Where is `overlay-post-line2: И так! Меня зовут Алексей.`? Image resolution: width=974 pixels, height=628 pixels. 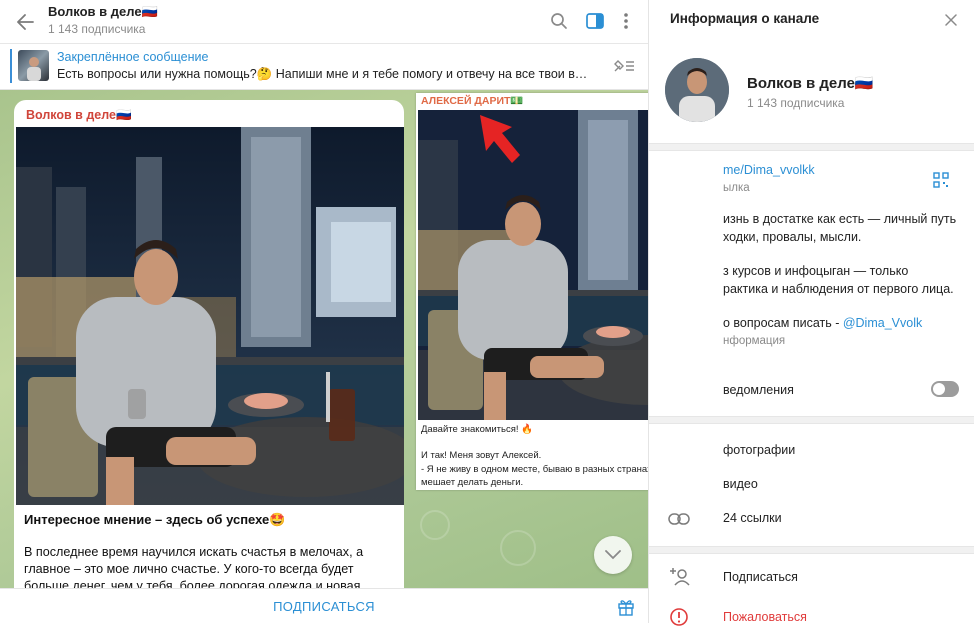 overlay-post-line2: И так! Меня зовут Алексей. is located at coordinates (481, 455).